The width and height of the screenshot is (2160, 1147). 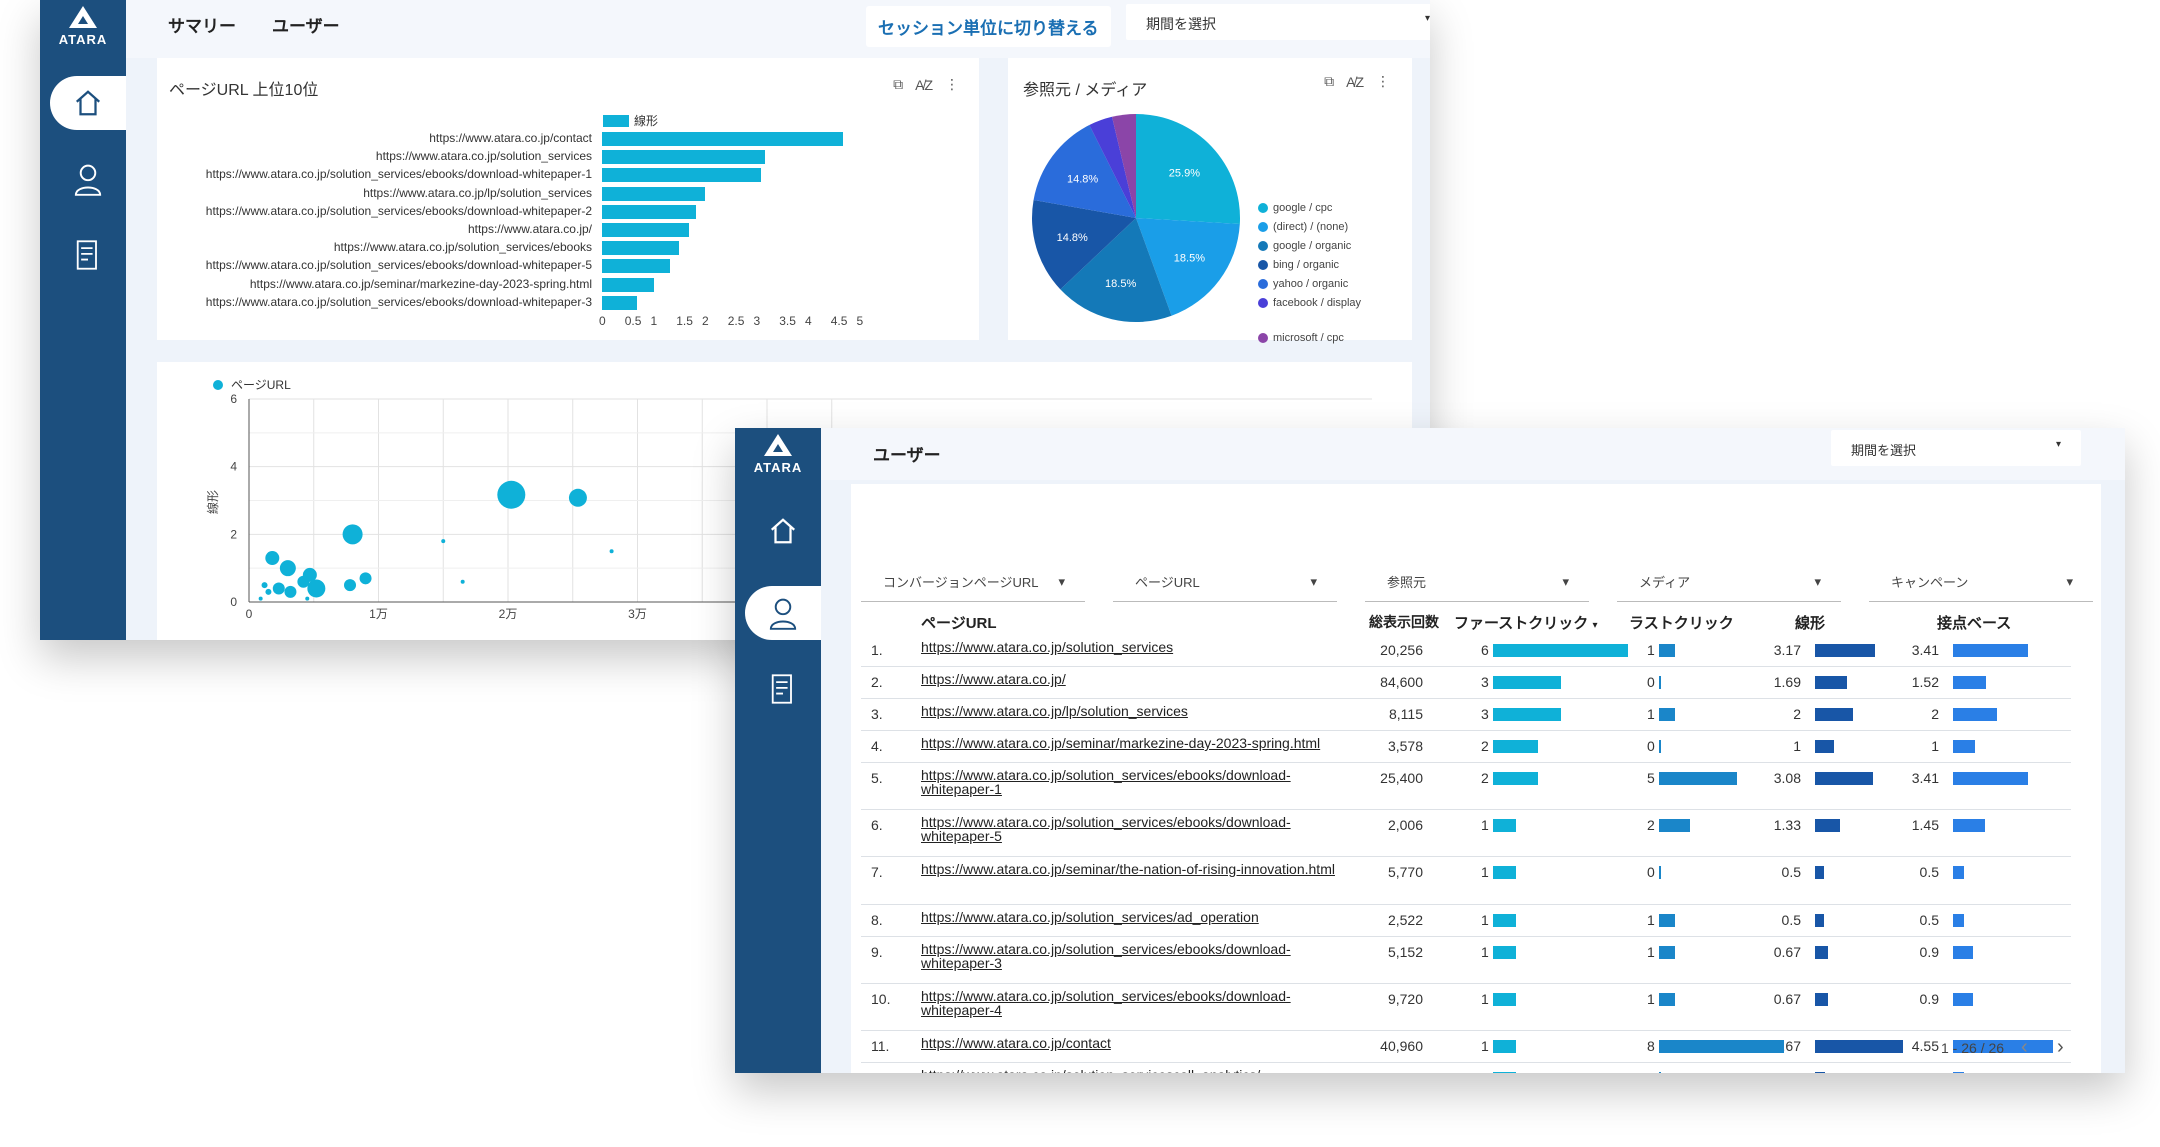 What do you see at coordinates (1401, 778) in the screenshot?
I see `impressions-value: 25,400` at bounding box center [1401, 778].